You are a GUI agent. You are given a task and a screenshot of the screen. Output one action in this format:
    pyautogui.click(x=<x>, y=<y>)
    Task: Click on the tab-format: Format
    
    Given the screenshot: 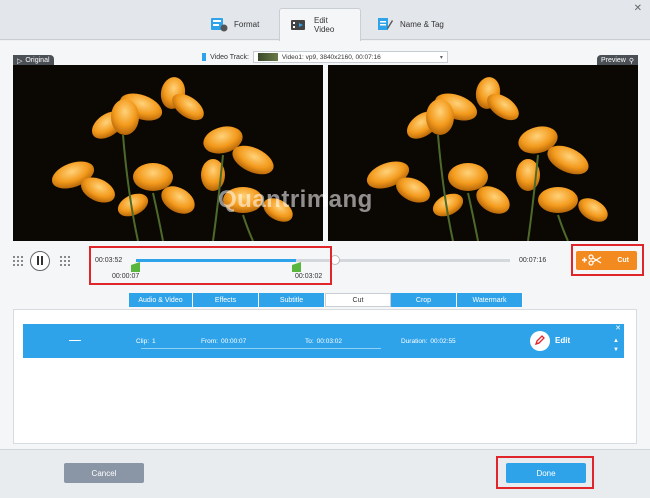 What is the action you would take?
    pyautogui.click(x=237, y=24)
    